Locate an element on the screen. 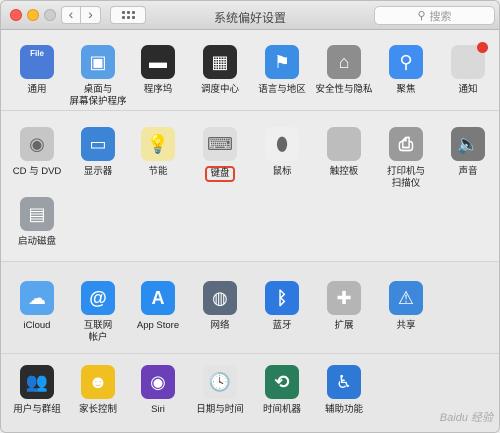  pref-pane-mission-control: ▦ 调度中心 is located at coordinates (220, 70).